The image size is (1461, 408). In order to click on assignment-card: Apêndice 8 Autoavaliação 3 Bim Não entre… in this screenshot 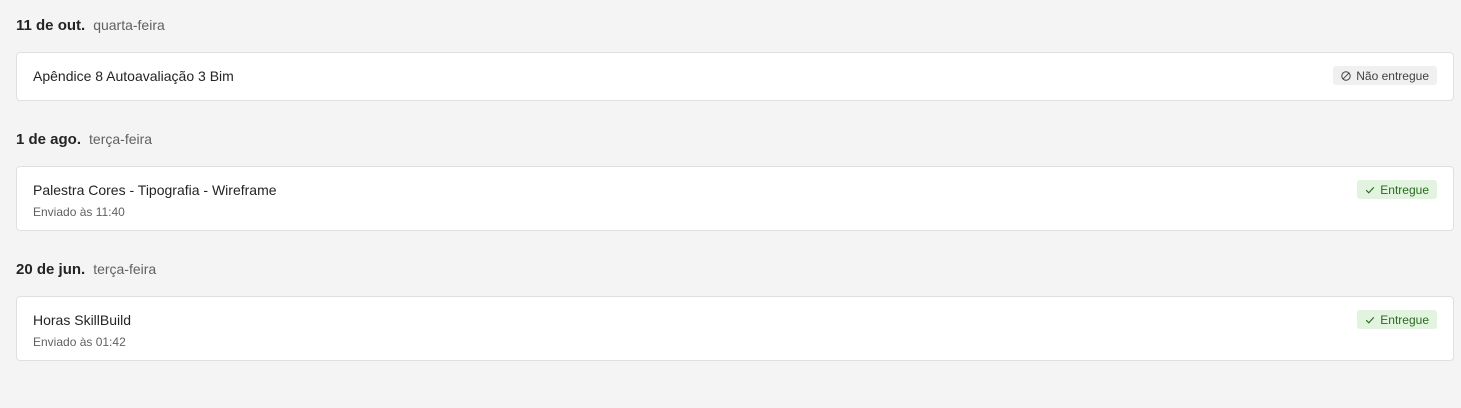, I will do `click(735, 76)`.